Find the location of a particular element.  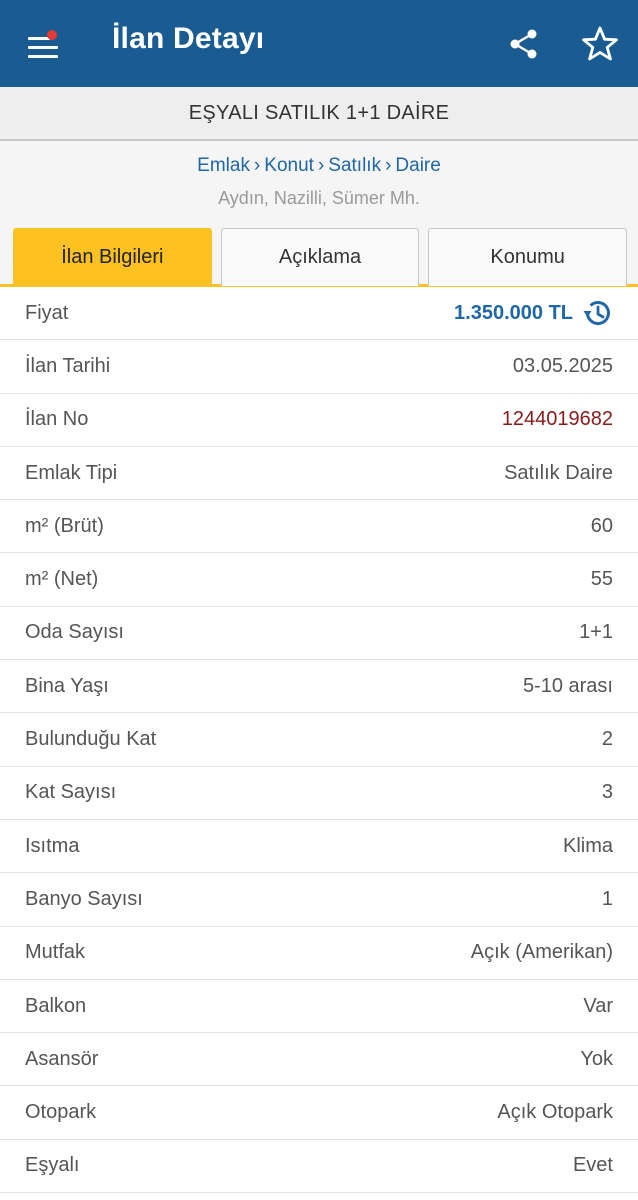

detail-label: Balkon is located at coordinates (56, 1005).